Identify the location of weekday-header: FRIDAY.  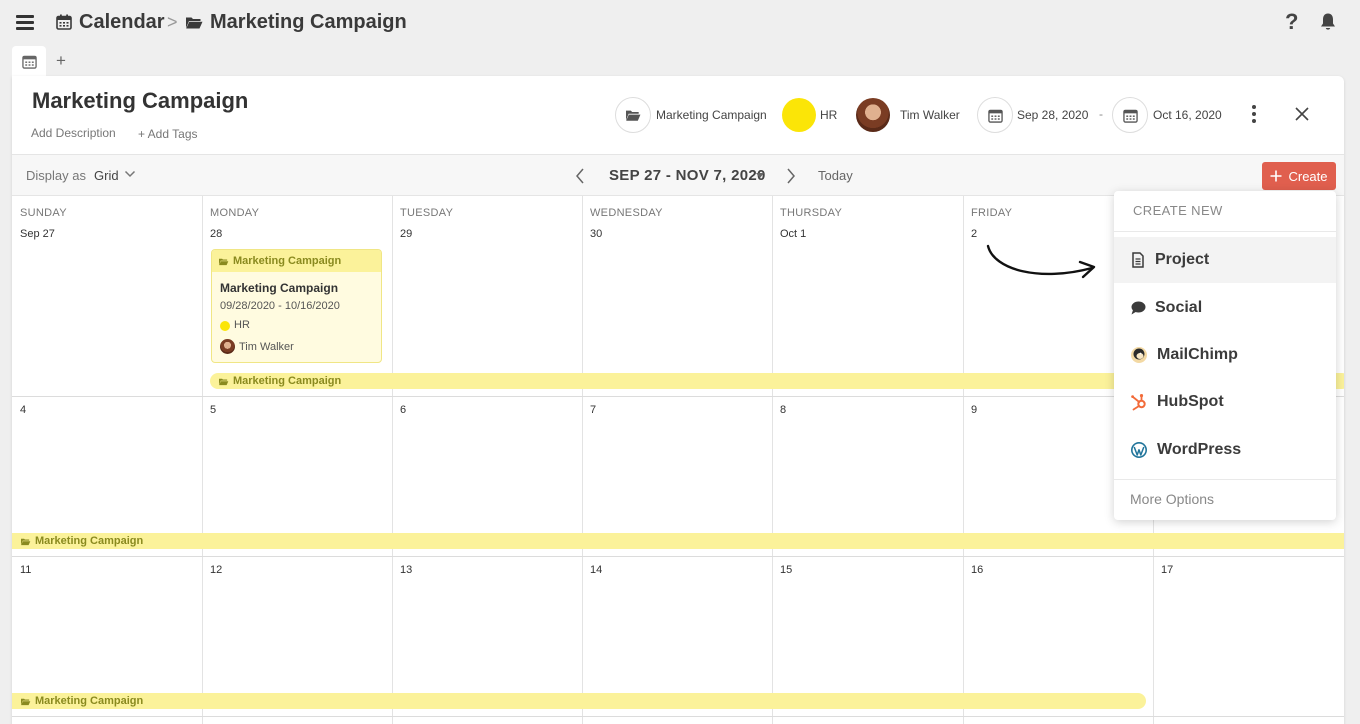
(992, 213).